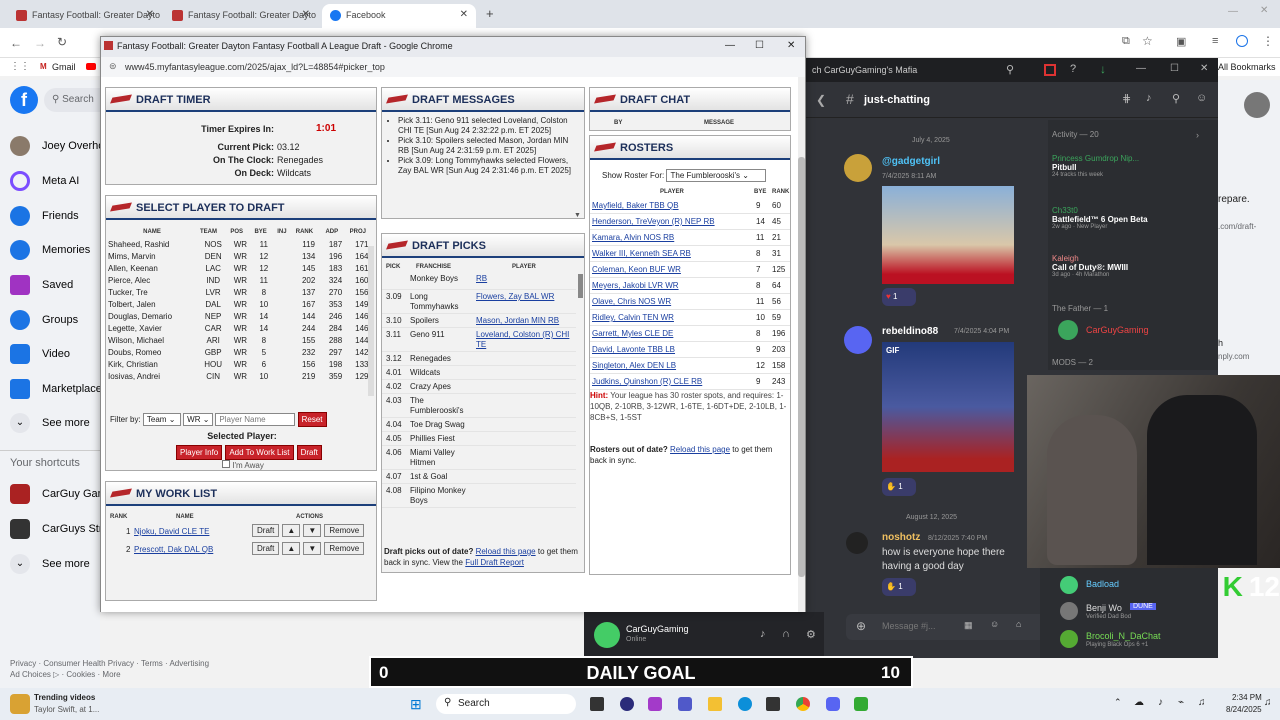 Image resolution: width=1280 pixels, height=720 pixels. What do you see at coordinates (801, 344) in the screenshot?
I see `page-scrollbar` at bounding box center [801, 344].